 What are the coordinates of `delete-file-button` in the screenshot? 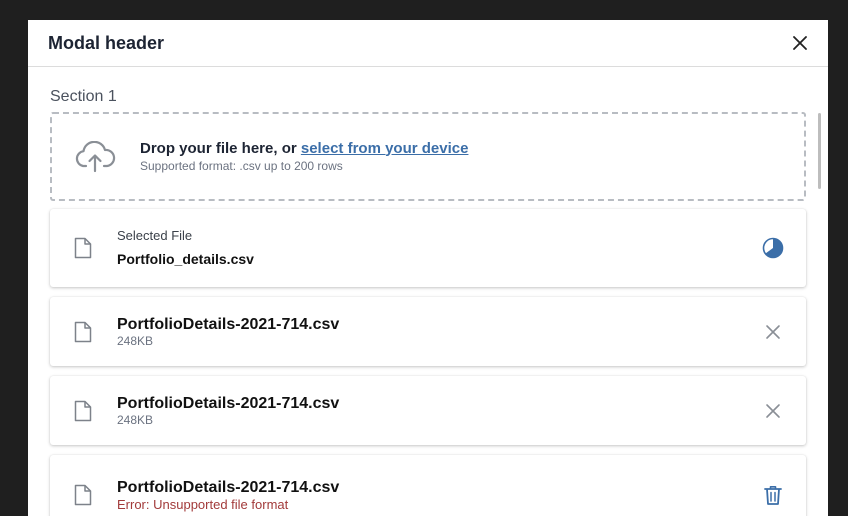 It's located at (773, 495).